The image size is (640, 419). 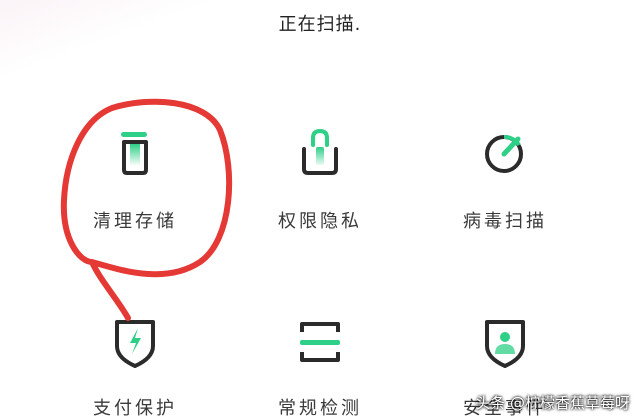 What do you see at coordinates (552, 403) in the screenshot?
I see `watermark: 头条 @柠檬香蕉草莓呀` at bounding box center [552, 403].